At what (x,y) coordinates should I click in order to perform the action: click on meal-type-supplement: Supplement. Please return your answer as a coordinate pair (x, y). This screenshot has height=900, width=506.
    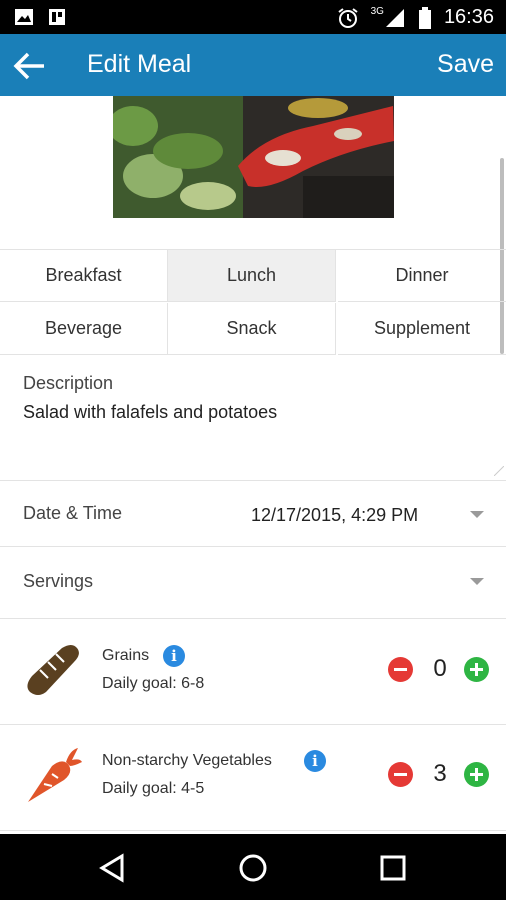
    Looking at the image, I should click on (422, 329).